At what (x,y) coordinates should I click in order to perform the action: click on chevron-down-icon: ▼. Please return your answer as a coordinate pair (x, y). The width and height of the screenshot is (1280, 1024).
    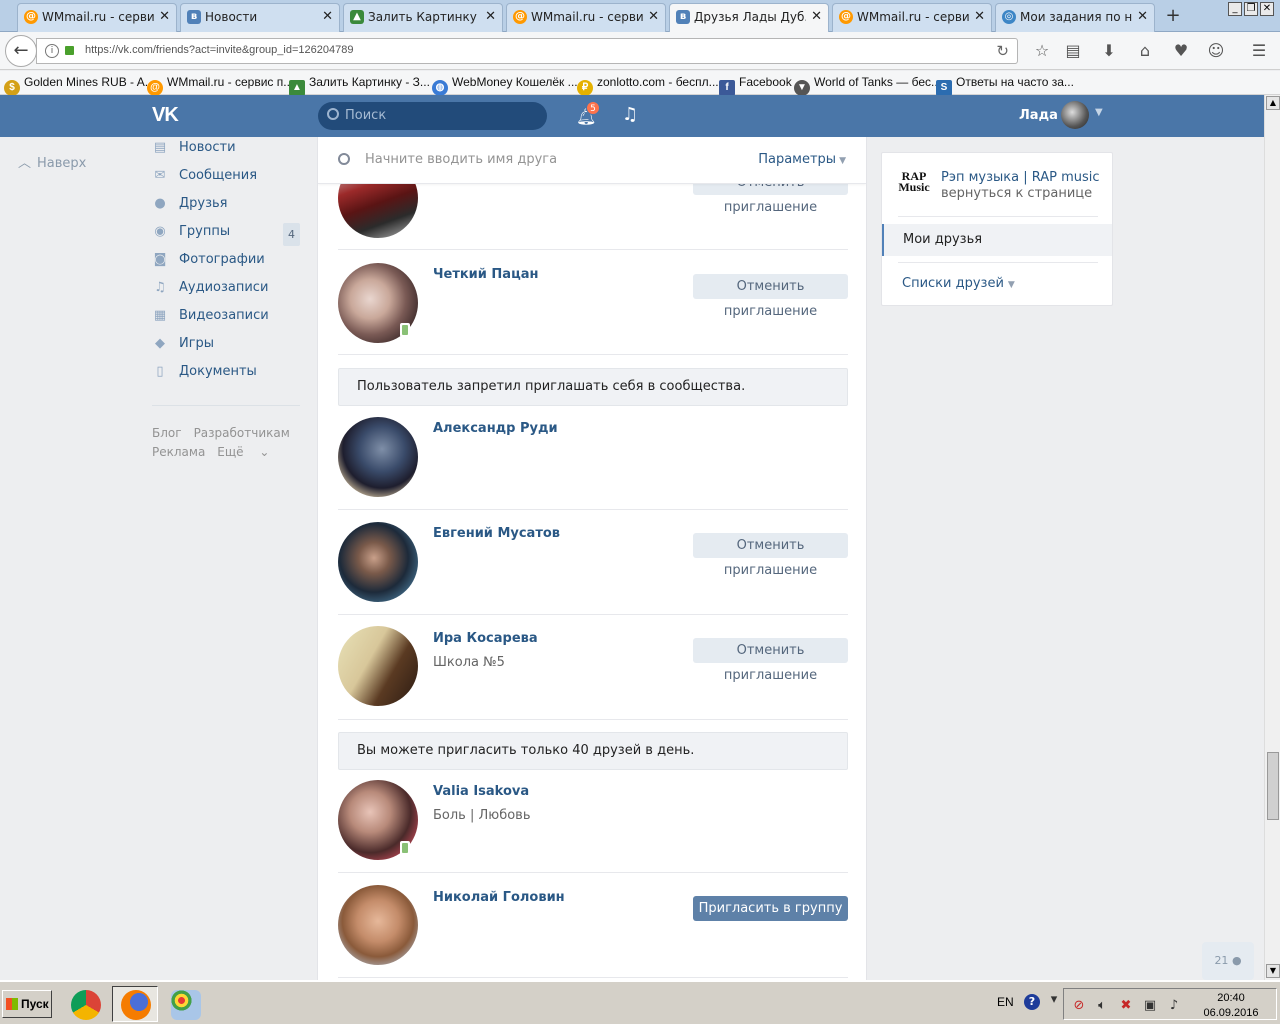
    Looking at the image, I should click on (1099, 112).